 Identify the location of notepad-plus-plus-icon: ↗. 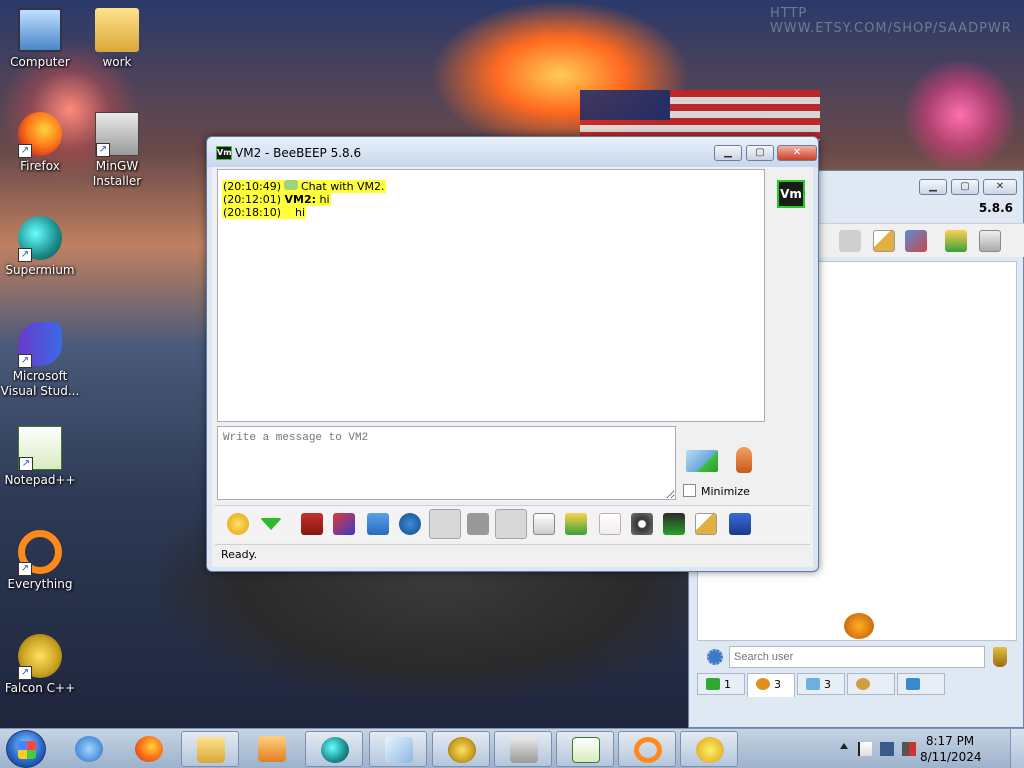
(40, 448).